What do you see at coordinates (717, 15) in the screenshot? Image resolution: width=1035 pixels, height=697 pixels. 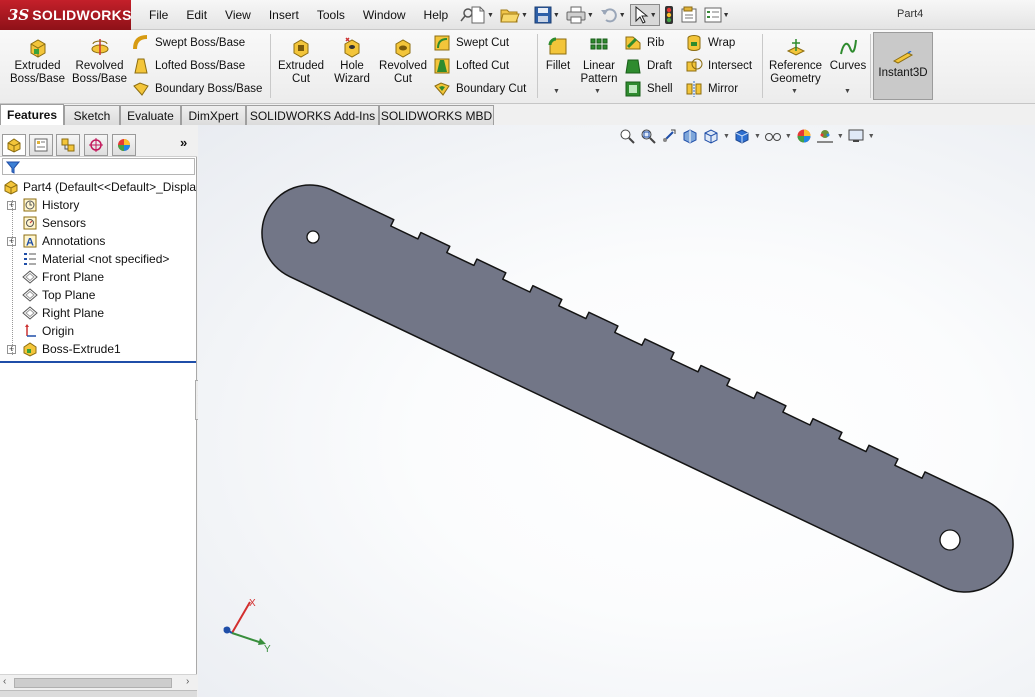 I see `options-button: ▼` at bounding box center [717, 15].